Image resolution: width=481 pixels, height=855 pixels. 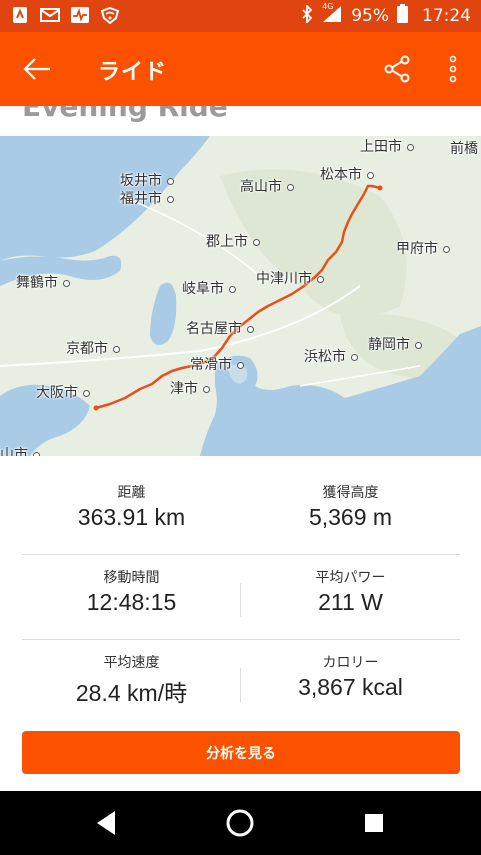 What do you see at coordinates (63, 392) in the screenshot?
I see `city-label: 大阪市` at bounding box center [63, 392].